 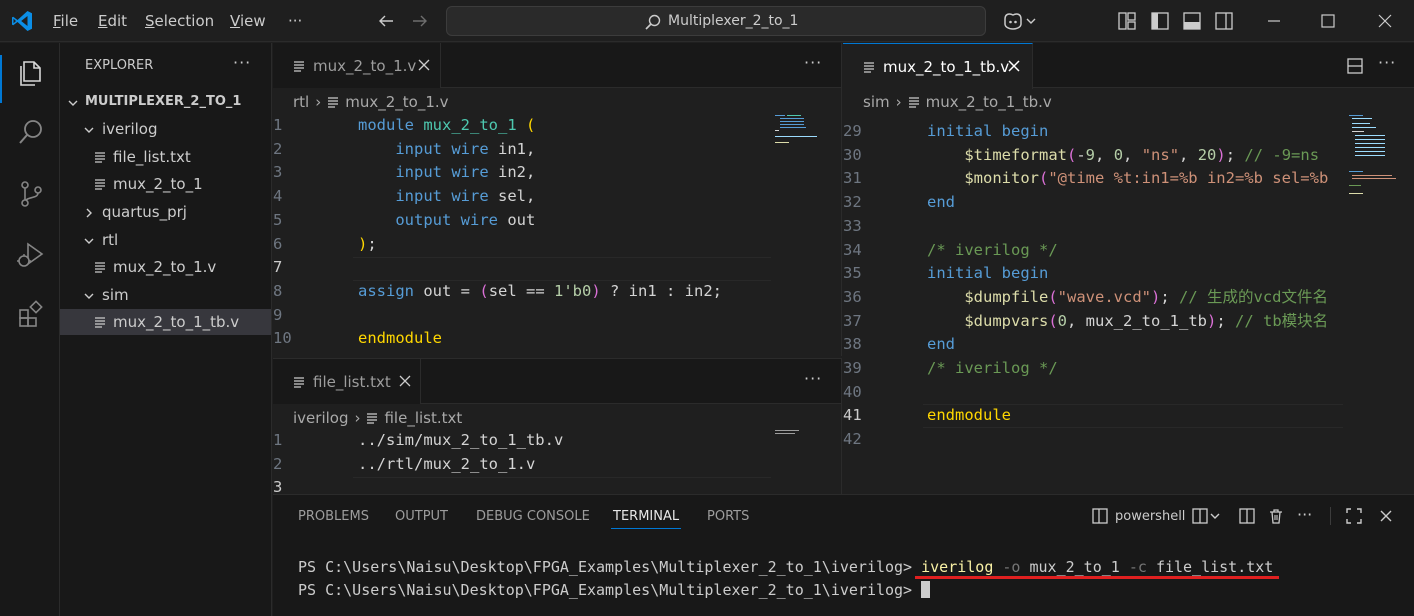 What do you see at coordinates (179, 21) in the screenshot?
I see `menu-selection: Selection` at bounding box center [179, 21].